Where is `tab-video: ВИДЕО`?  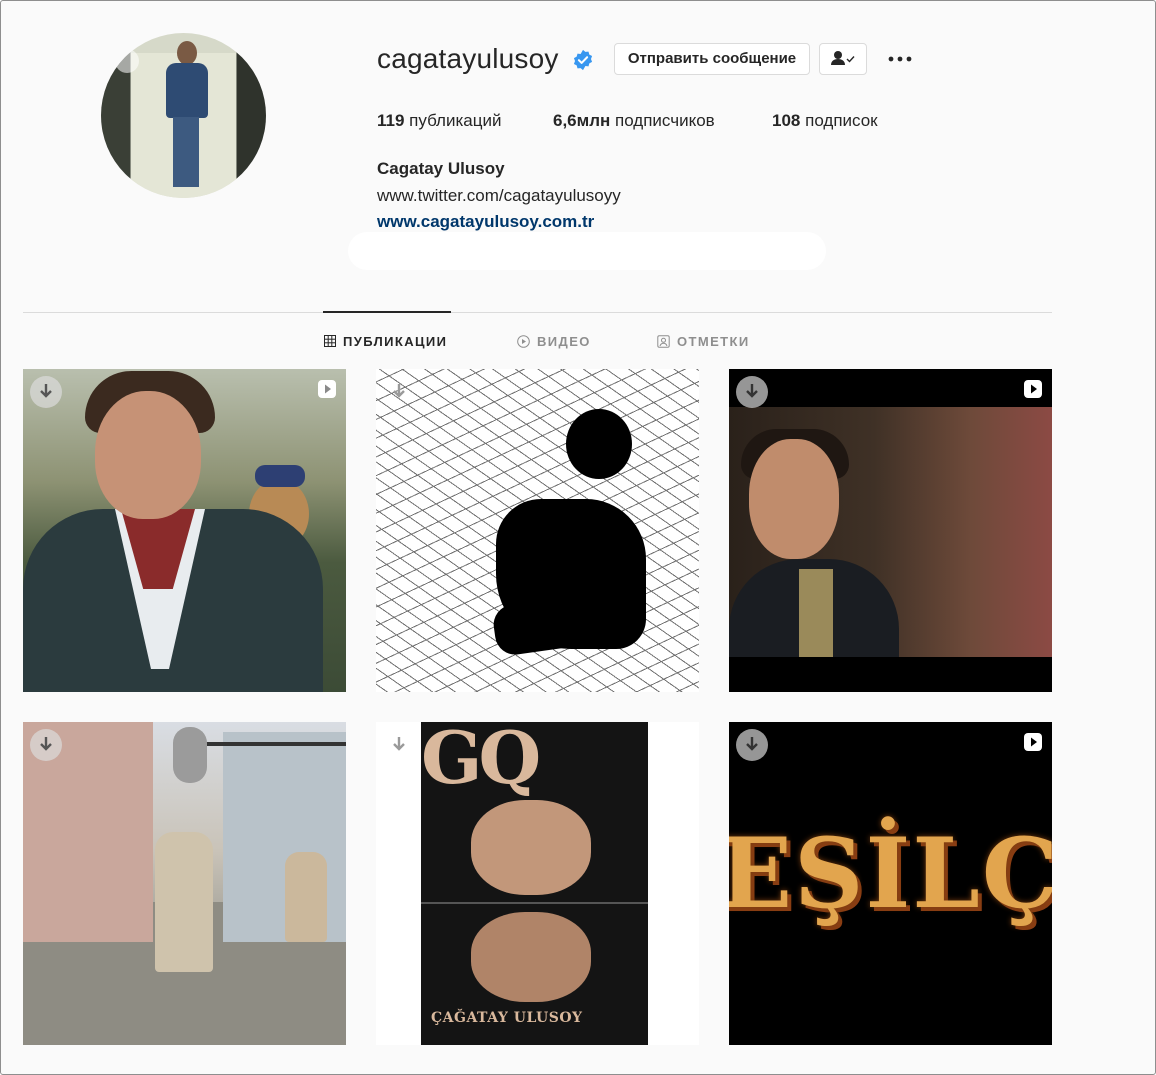
tab-video: ВИДЕО is located at coordinates (554, 341).